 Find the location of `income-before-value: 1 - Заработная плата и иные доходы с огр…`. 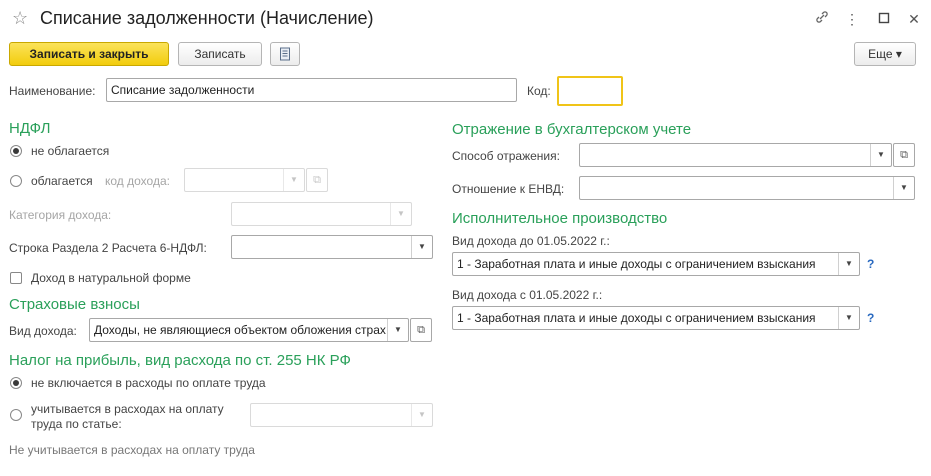

income-before-value: 1 - Заработная плата и иные доходы с огр… is located at coordinates (636, 264).